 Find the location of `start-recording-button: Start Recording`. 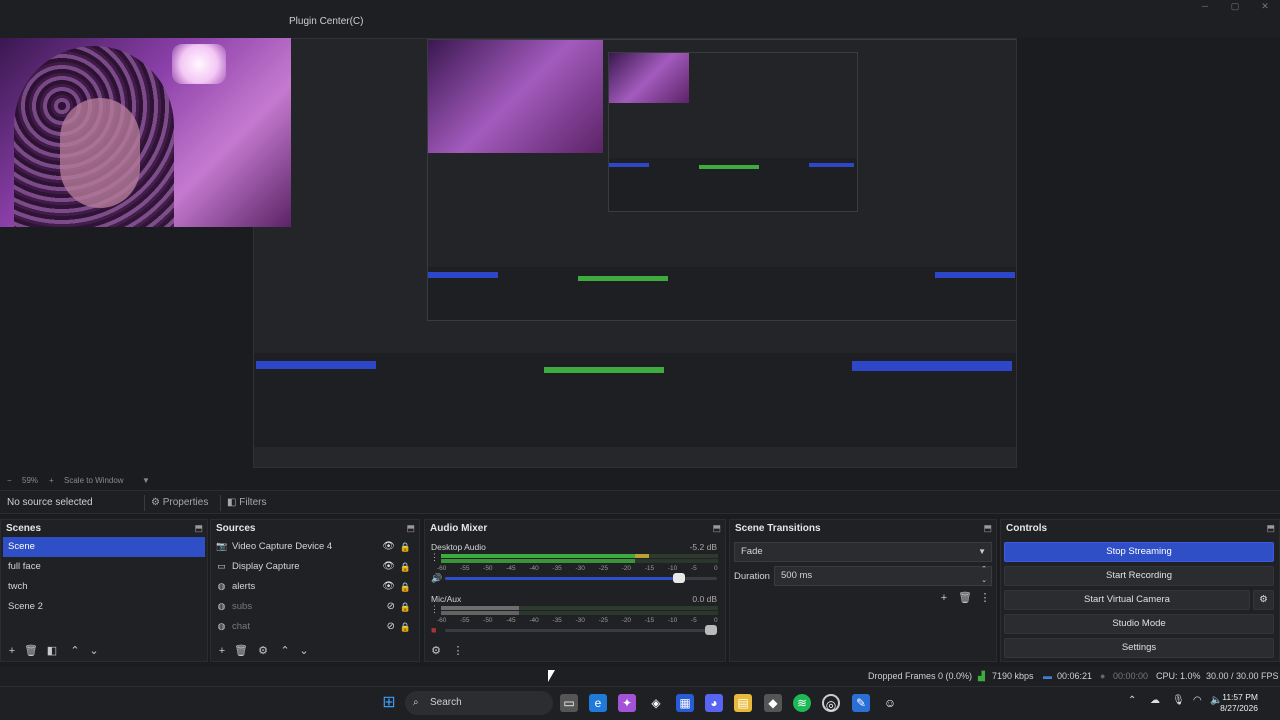

start-recording-button: Start Recording is located at coordinates (1139, 576).